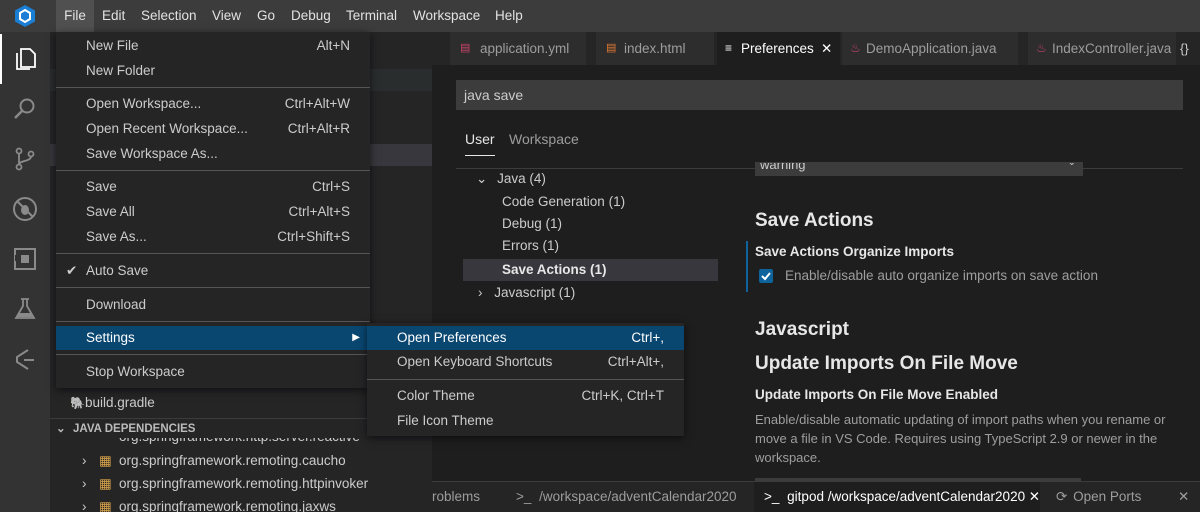 This screenshot has height=512, width=1200. I want to click on menu-terminal: Terminal, so click(371, 16).